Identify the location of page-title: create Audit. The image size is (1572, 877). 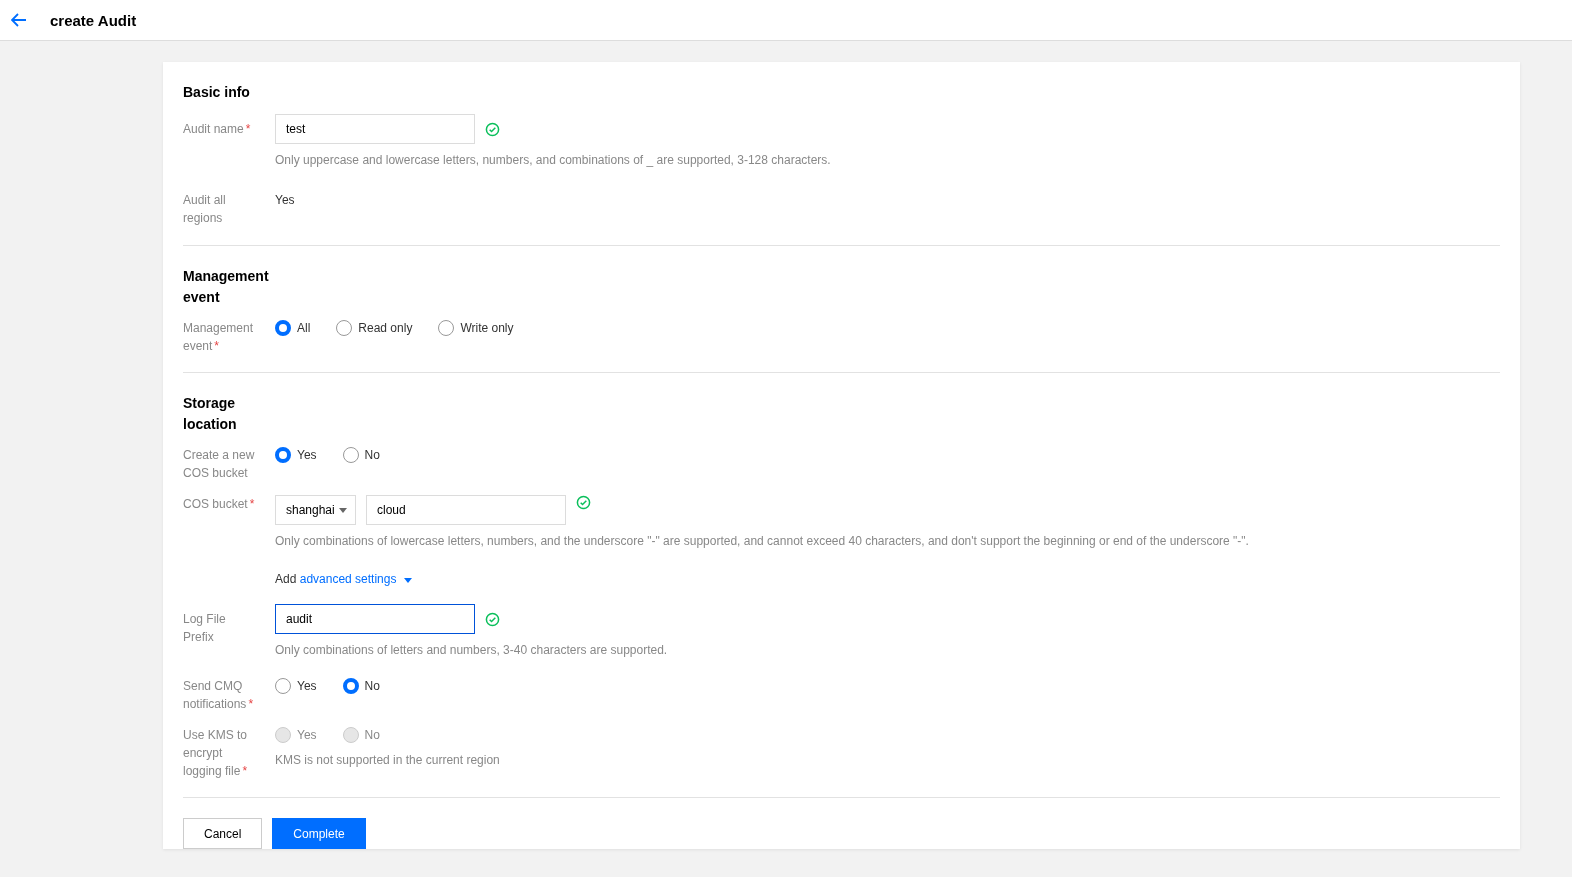
(93, 20).